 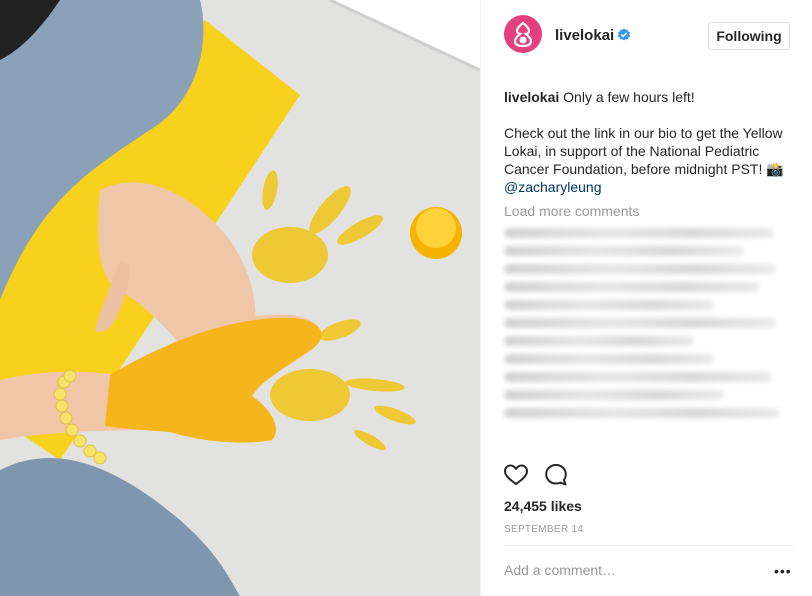 I want to click on post-header: livelokai Following, so click(x=646, y=36).